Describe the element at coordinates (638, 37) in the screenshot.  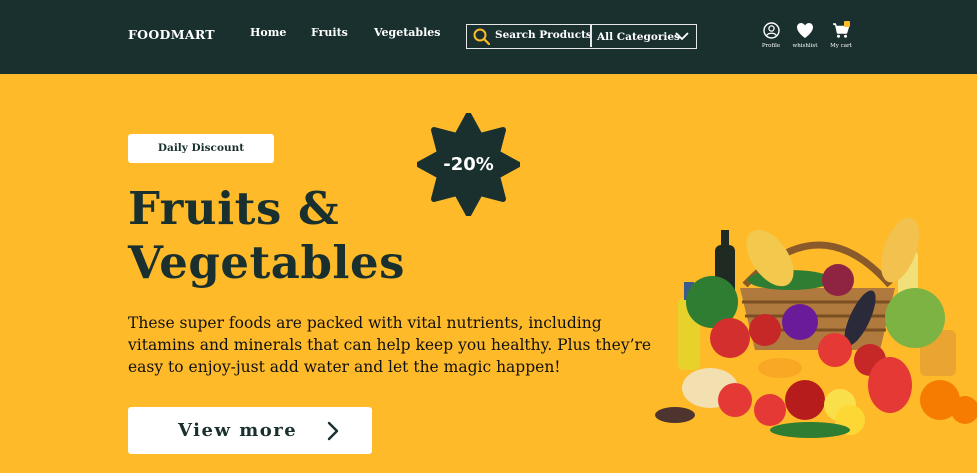
I see `category-label: All Categories` at that location.